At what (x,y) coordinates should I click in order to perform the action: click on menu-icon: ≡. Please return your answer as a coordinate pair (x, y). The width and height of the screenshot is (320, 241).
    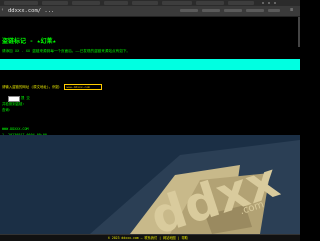
    Looking at the image, I should click on (292, 10).